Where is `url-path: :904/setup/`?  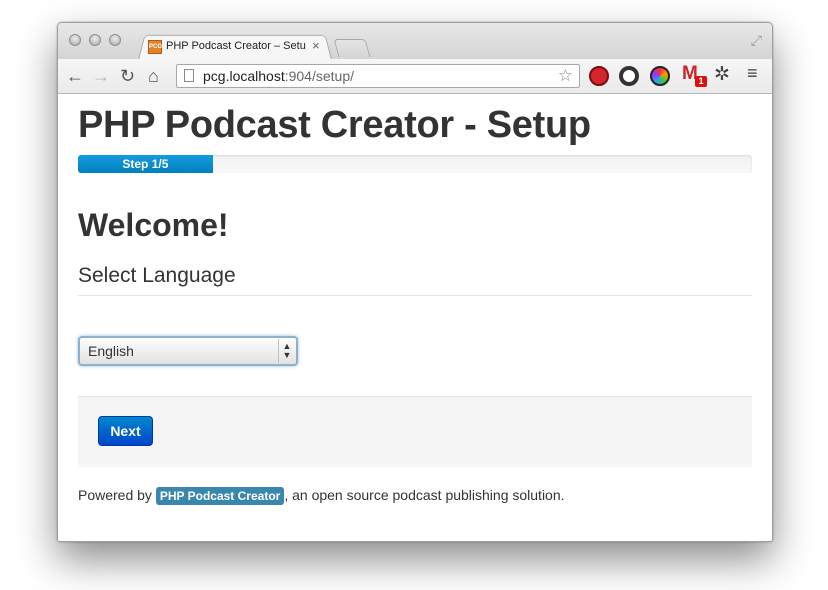 url-path: :904/setup/ is located at coordinates (319, 76).